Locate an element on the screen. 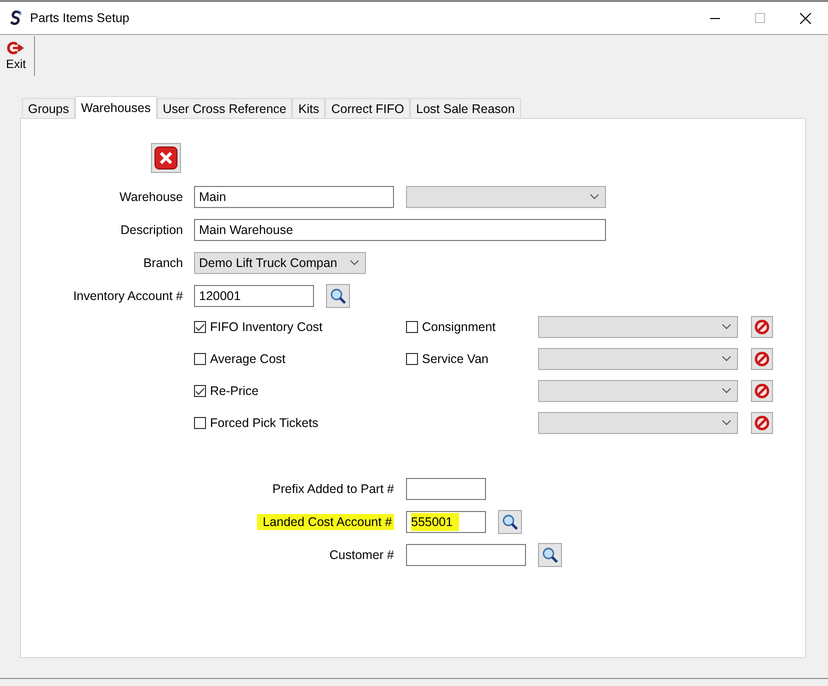 Image resolution: width=828 pixels, height=686 pixels. tab: Warehouses is located at coordinates (116, 107).